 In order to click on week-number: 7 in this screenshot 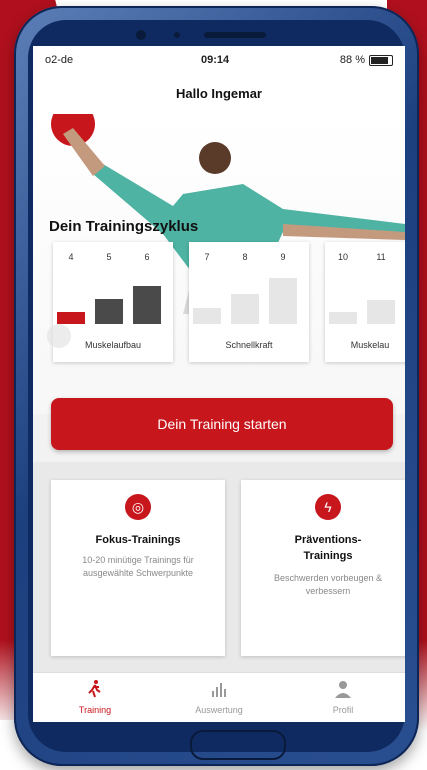, I will do `click(207, 257)`.